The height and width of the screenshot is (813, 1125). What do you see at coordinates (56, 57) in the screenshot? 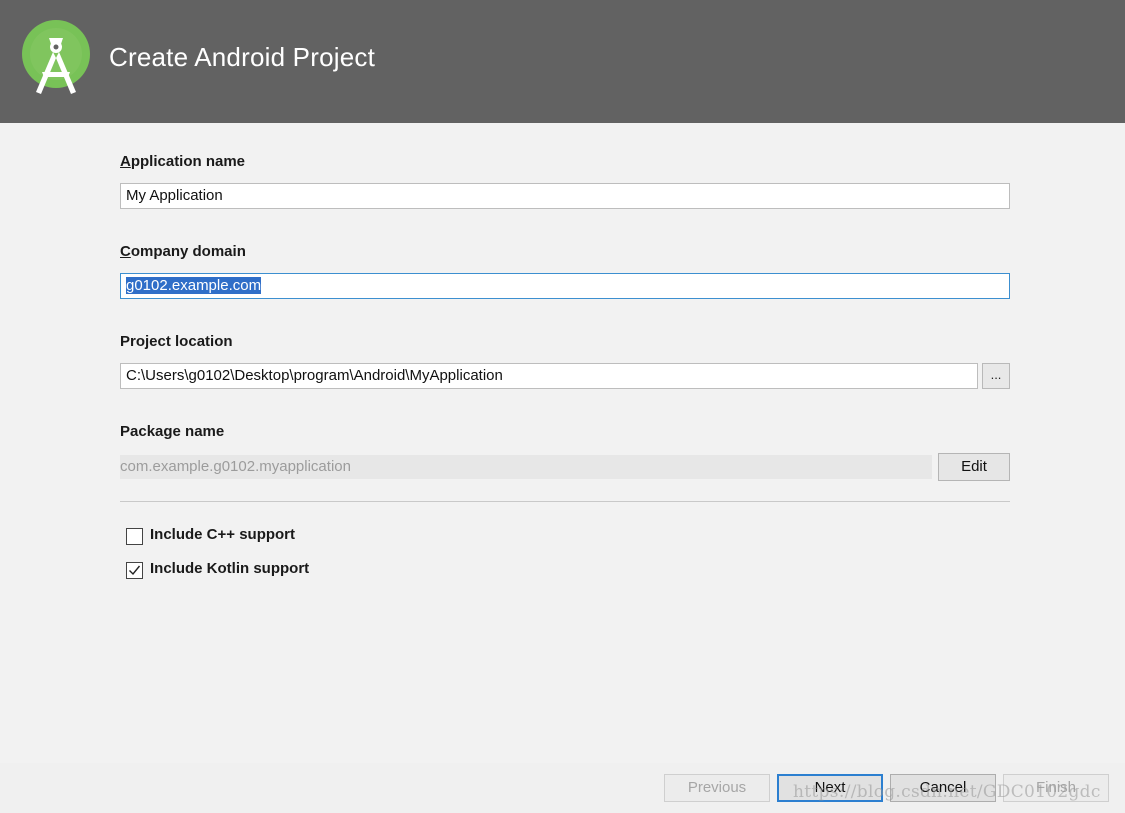
I see `android-studio-logo-icon` at bounding box center [56, 57].